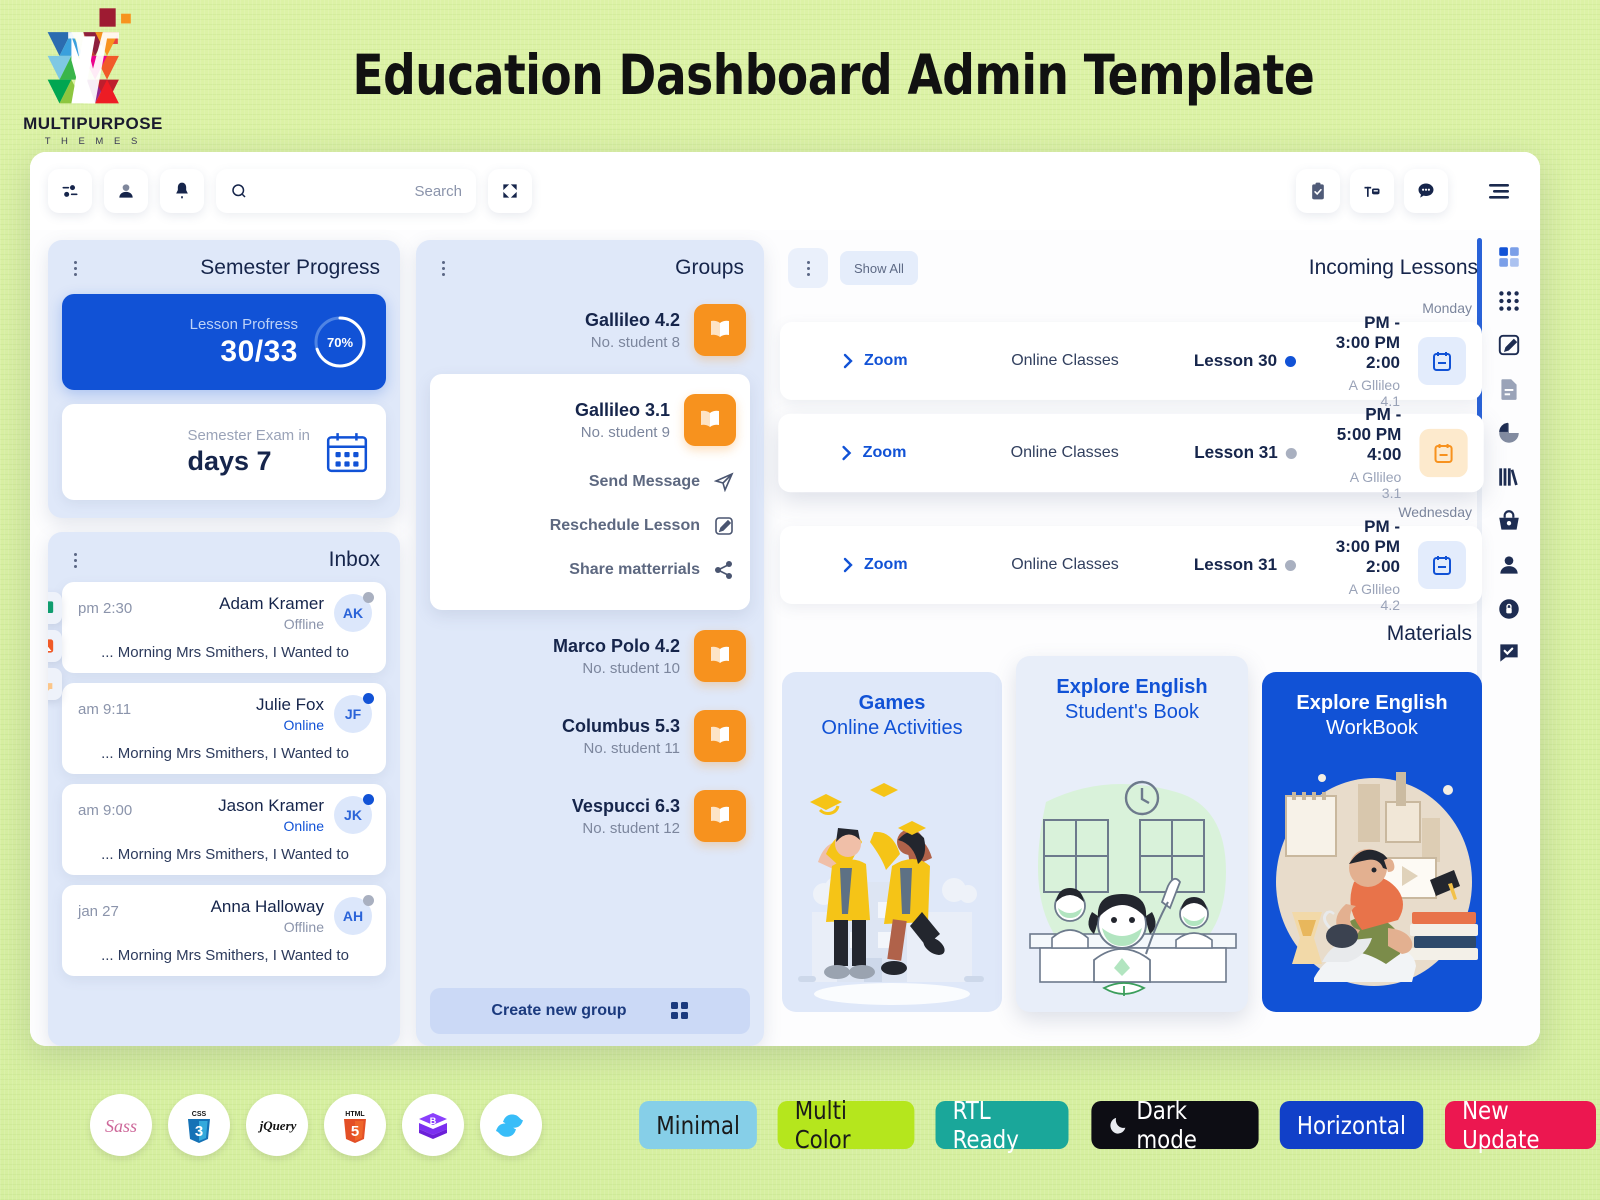  Describe the element at coordinates (1520, 1125) in the screenshot. I see `feature-badge: New Update` at that location.